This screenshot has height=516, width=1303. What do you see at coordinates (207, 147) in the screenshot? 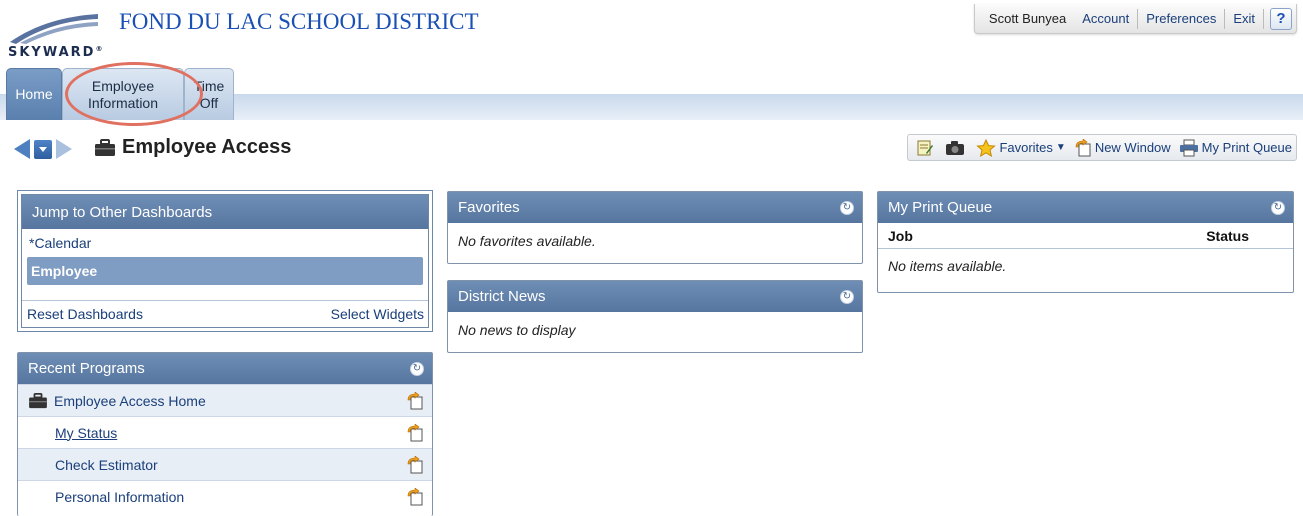
I see `page-title: Employee Access` at bounding box center [207, 147].